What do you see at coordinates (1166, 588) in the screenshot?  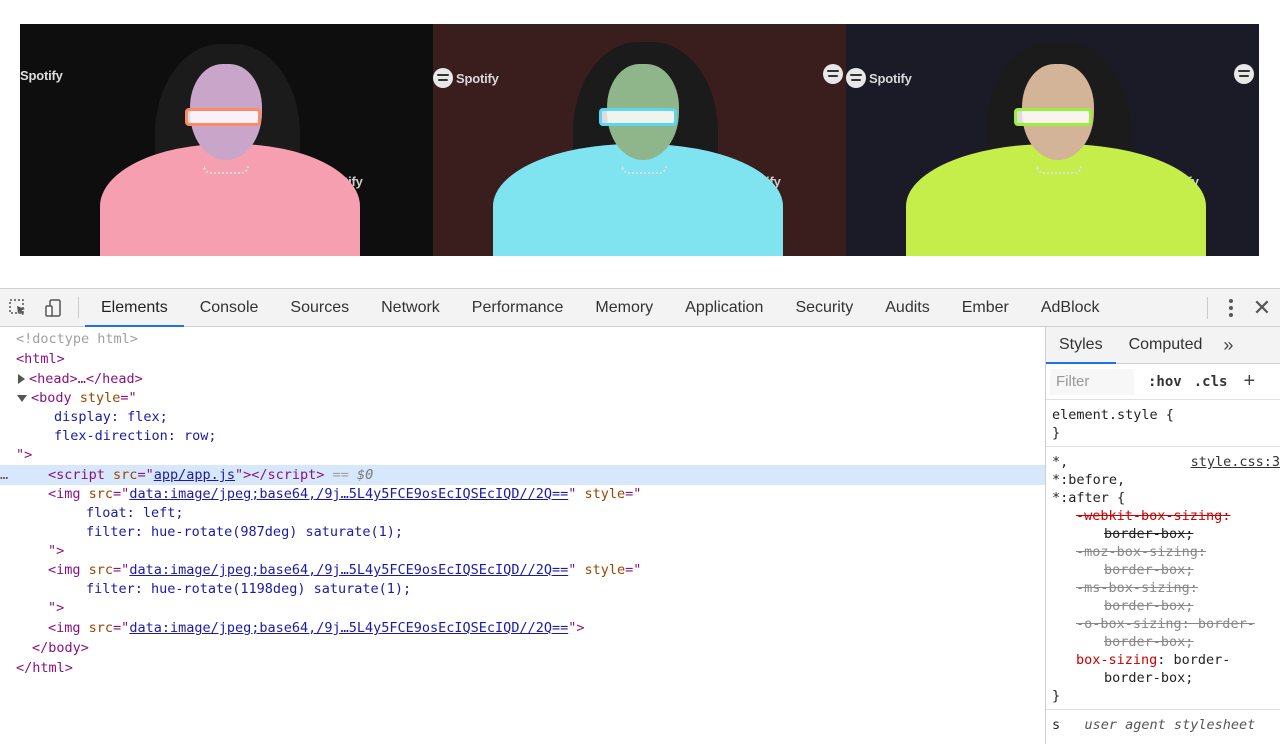 I see `css-property: -ms-box-sizing:` at bounding box center [1166, 588].